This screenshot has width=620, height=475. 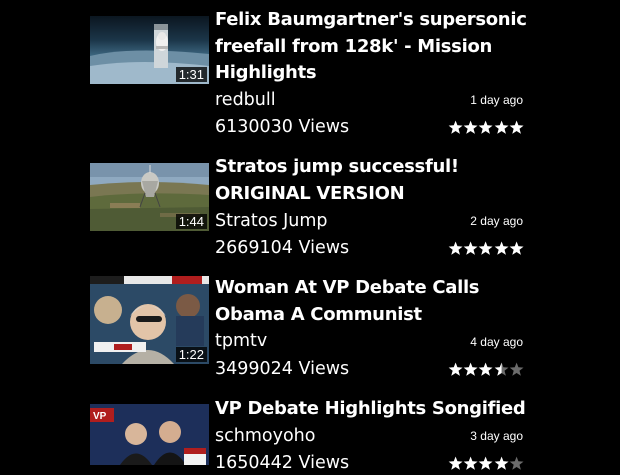 I want to click on video-age: 4 day ago, so click(x=496, y=342).